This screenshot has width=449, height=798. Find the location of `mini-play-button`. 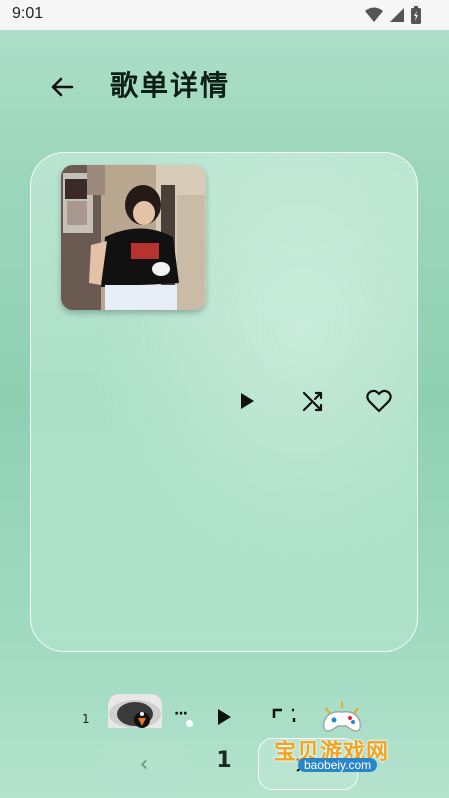

mini-play-button is located at coordinates (224, 719).